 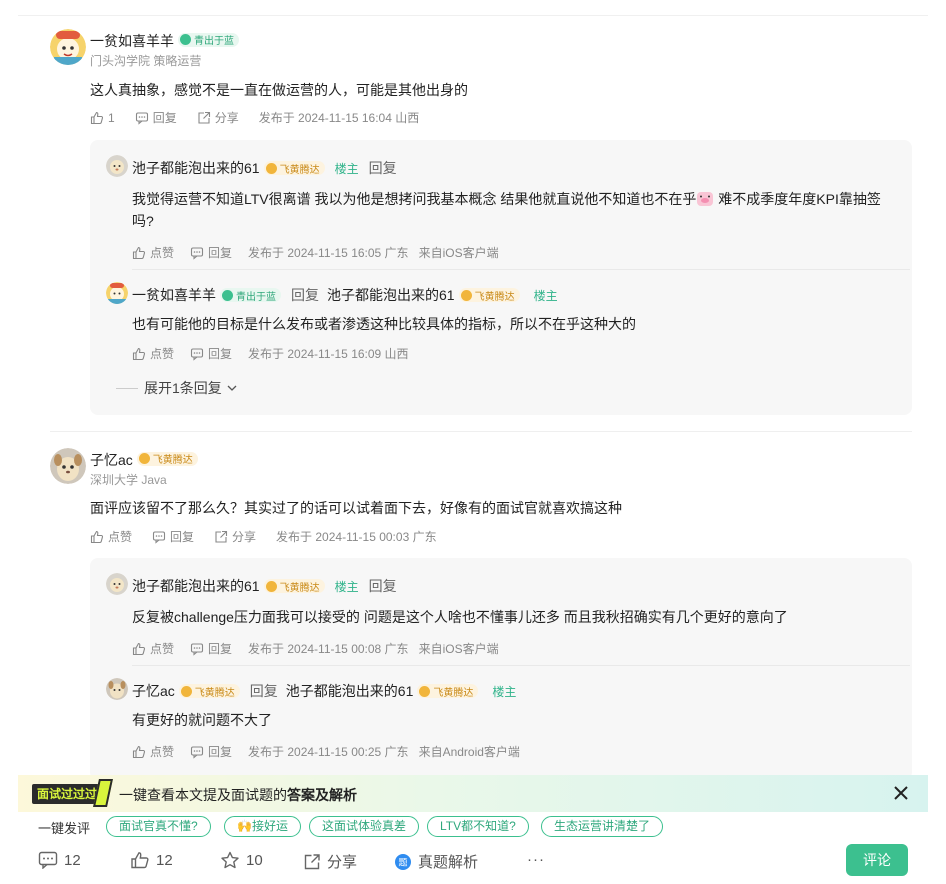 What do you see at coordinates (536, 859) in the screenshot?
I see `more-button: ···` at bounding box center [536, 859].